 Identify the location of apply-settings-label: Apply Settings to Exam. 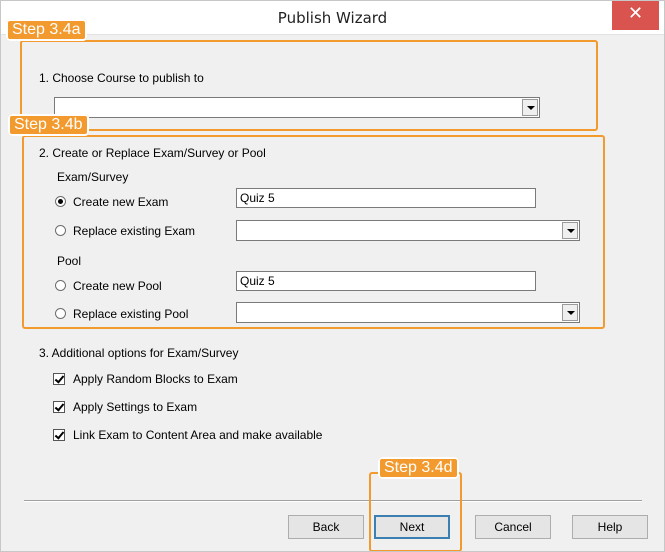
(135, 407).